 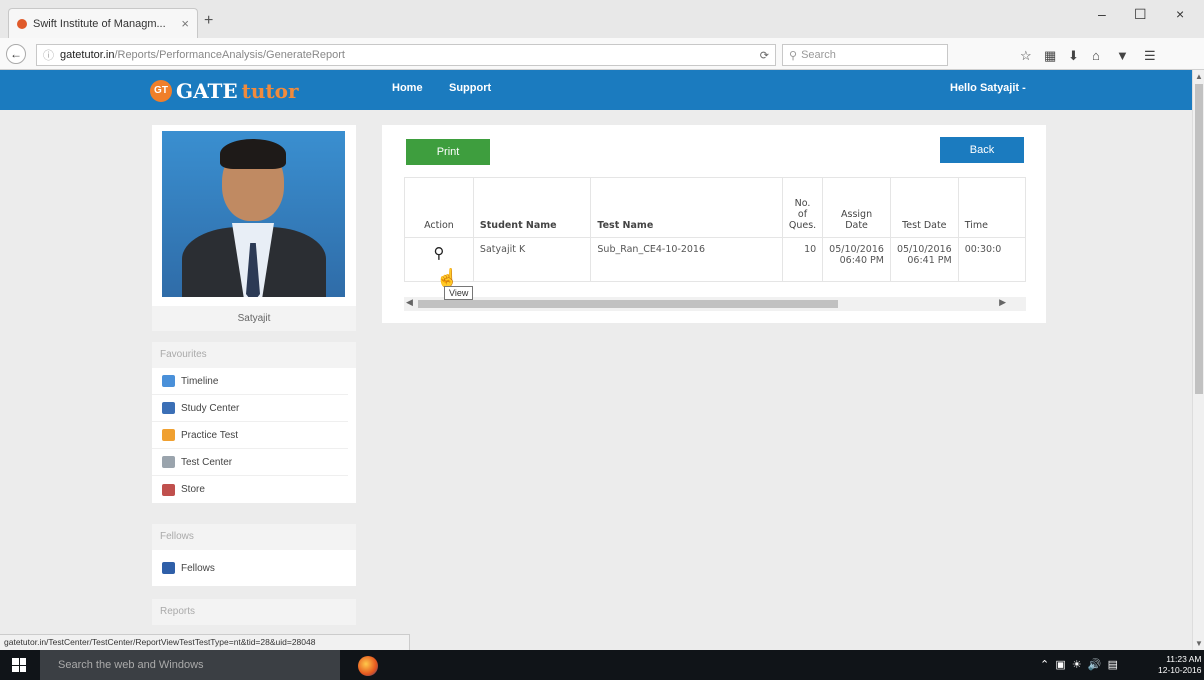 I want to click on sidebar-item-timeline: Timeline, so click(x=250, y=381).